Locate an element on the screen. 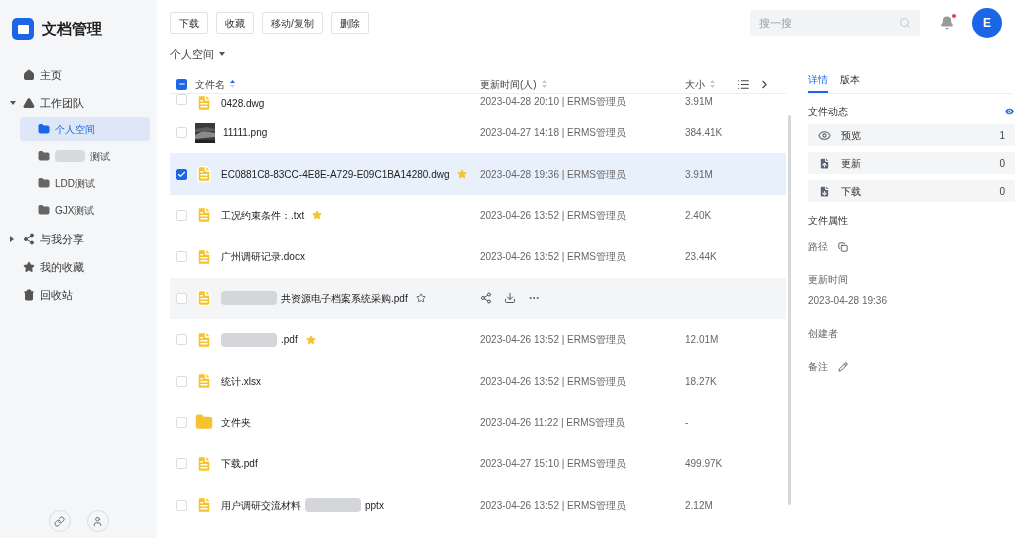  file-name: 工况约束条件：.txt is located at coordinates (263, 215).